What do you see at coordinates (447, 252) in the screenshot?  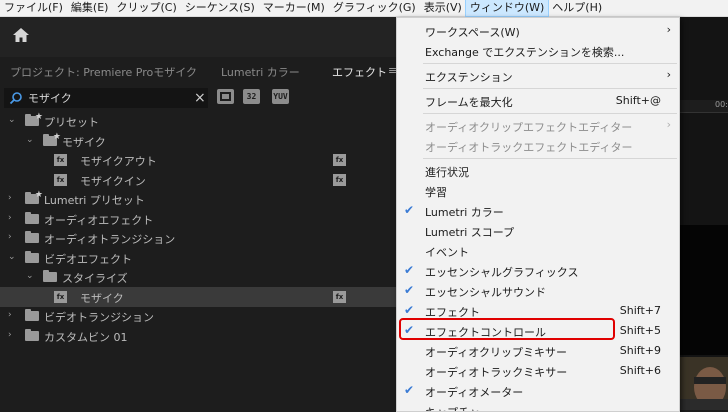 I see `menu-item-label: イベント` at bounding box center [447, 252].